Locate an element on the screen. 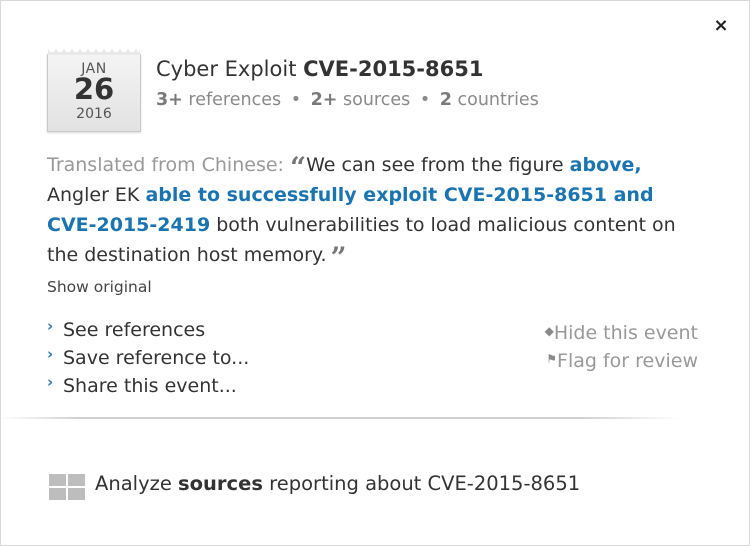 Image resolution: width=750 pixels, height=546 pixels. quote-text: We can see from the figure is located at coordinates (435, 165).